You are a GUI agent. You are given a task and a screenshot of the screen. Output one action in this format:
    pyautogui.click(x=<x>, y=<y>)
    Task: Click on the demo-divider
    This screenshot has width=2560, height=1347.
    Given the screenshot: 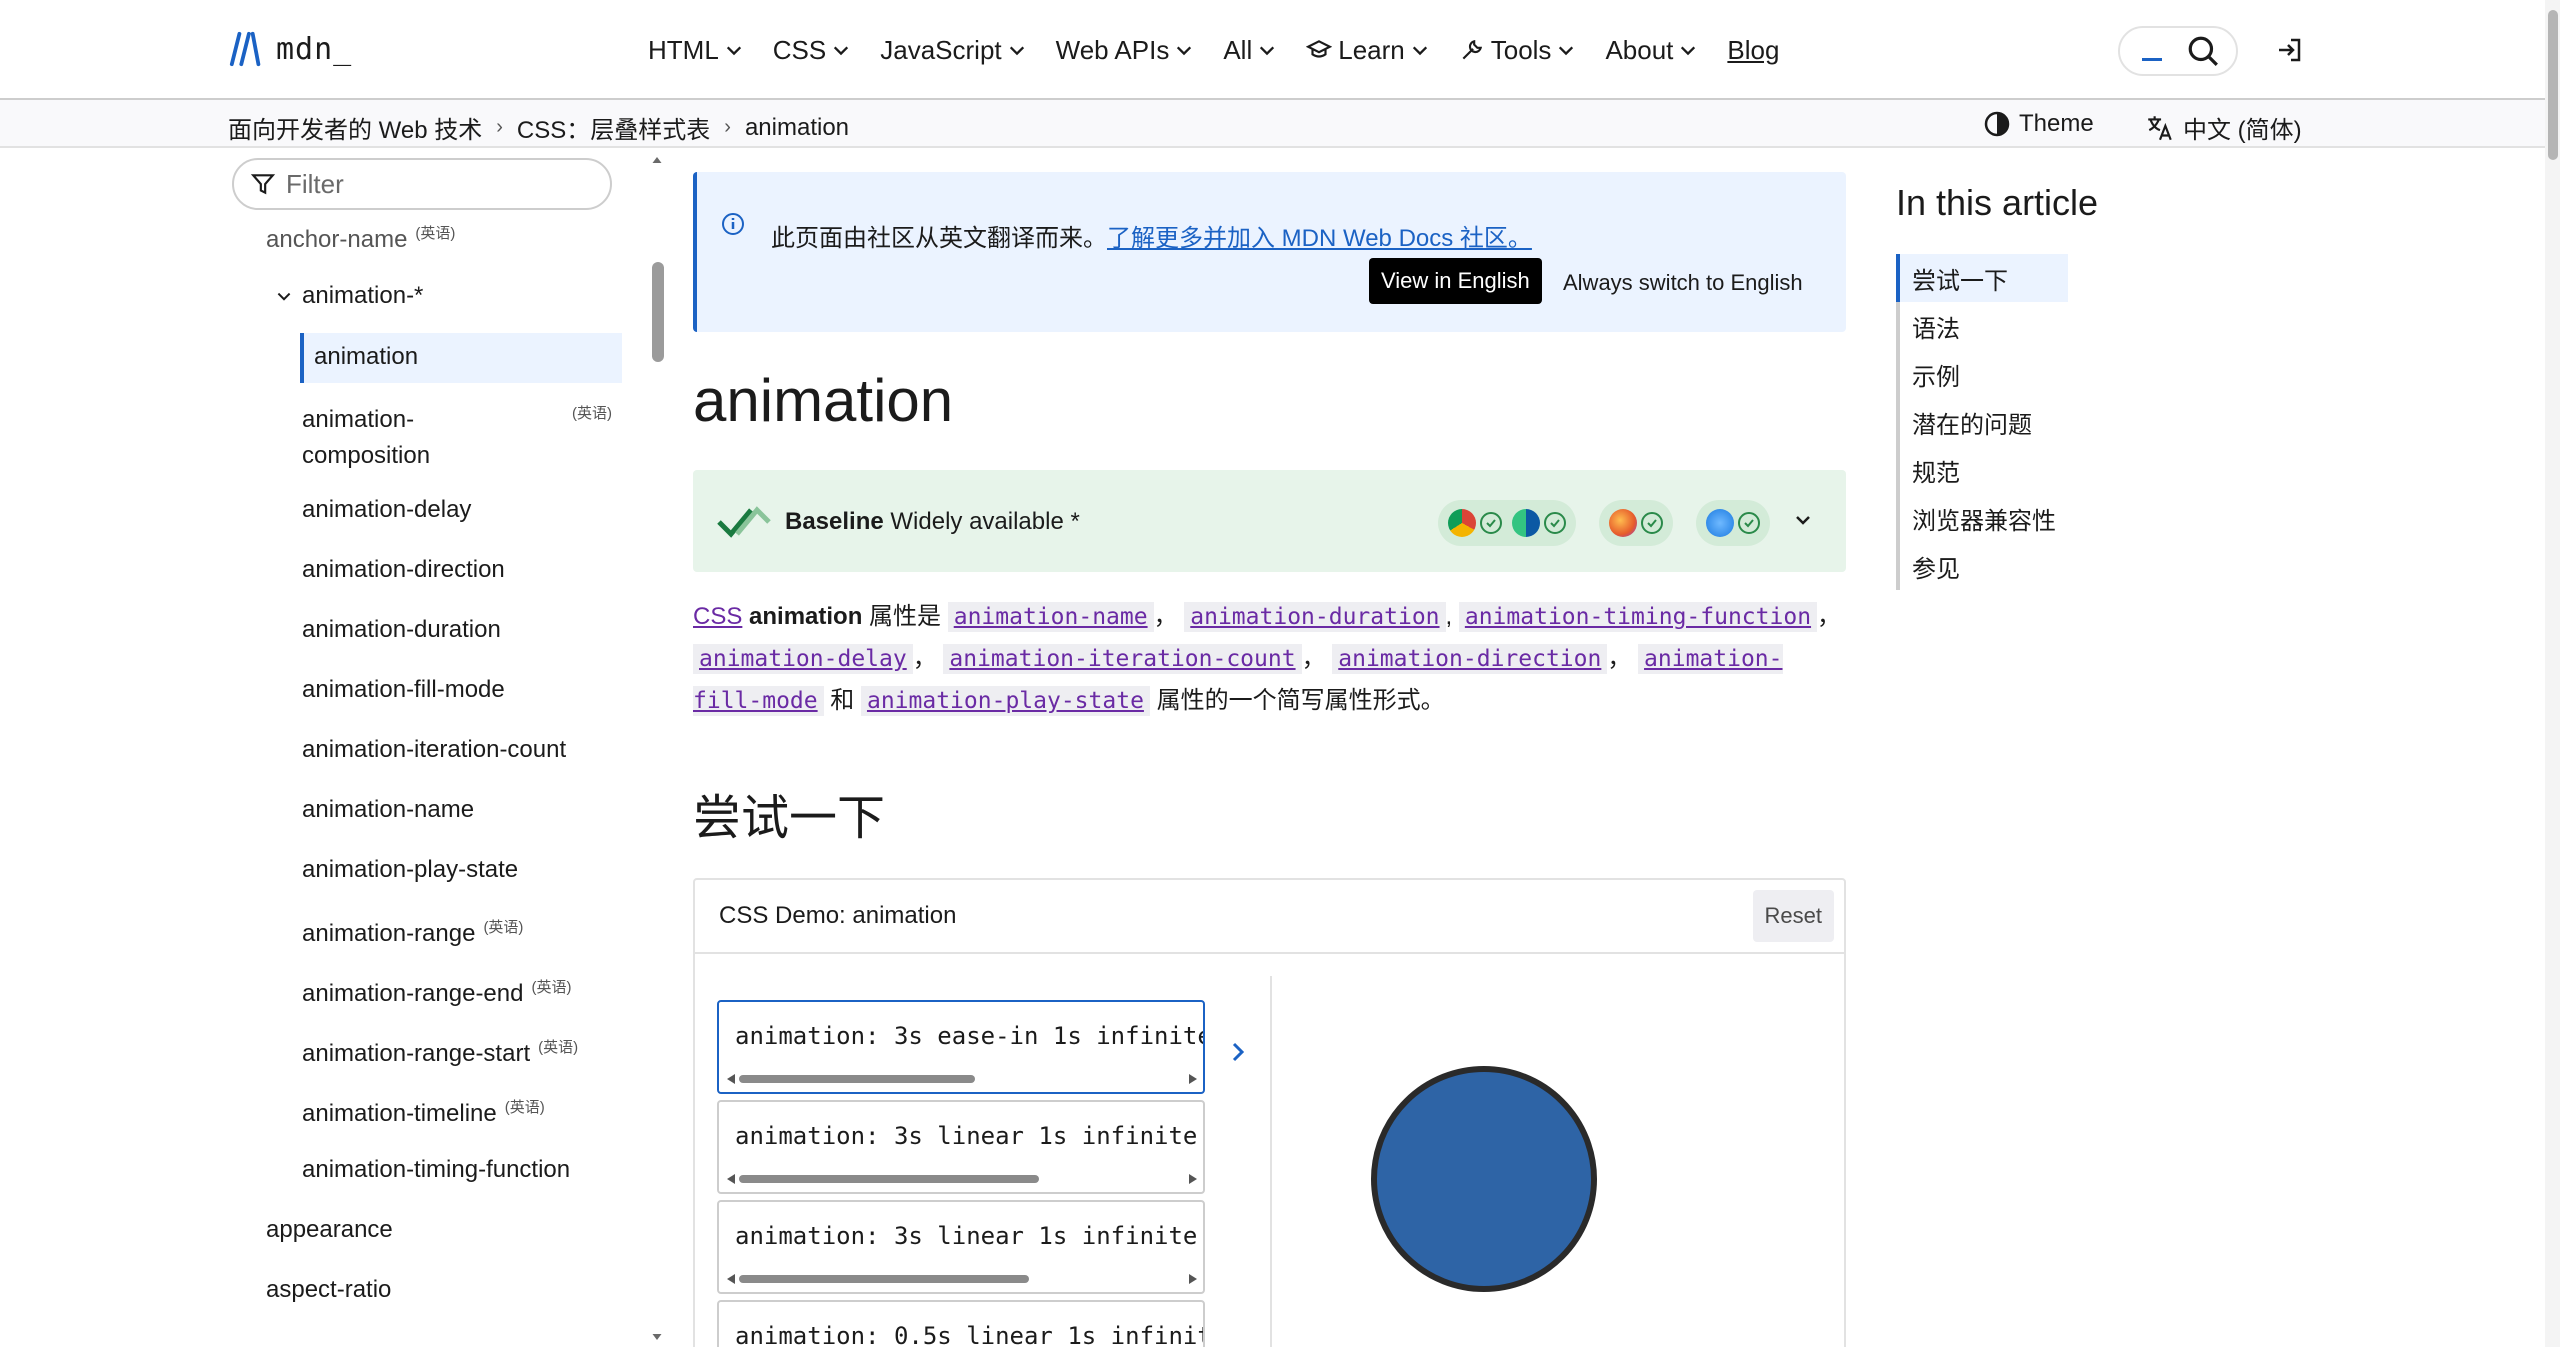 What is the action you would take?
    pyautogui.click(x=1271, y=1161)
    